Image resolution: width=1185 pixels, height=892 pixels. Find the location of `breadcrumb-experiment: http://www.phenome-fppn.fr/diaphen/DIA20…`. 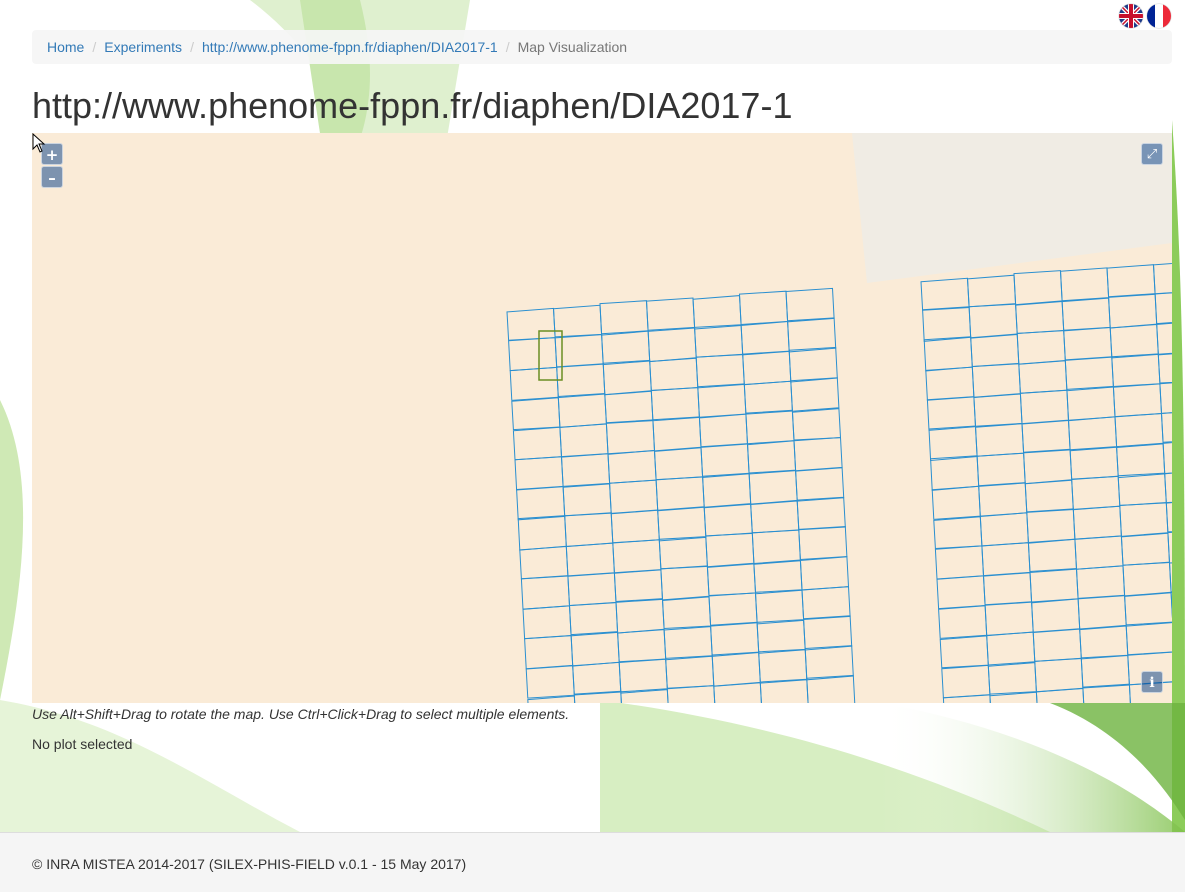

breadcrumb-experiment: http://www.phenome-fppn.fr/diaphen/DIA20… is located at coordinates (350, 47).